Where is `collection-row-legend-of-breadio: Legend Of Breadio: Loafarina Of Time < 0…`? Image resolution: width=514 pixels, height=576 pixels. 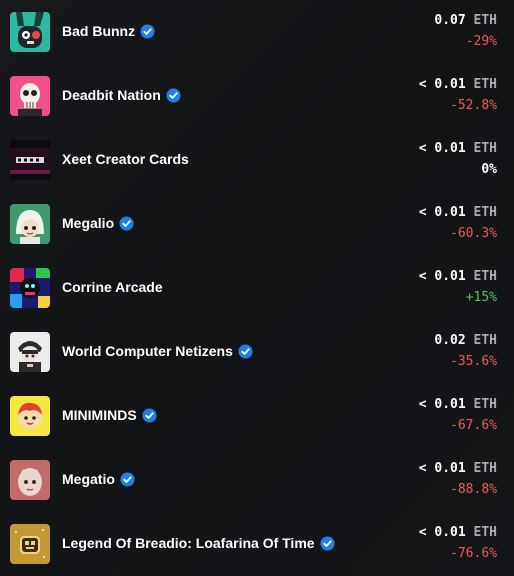
collection-row-legend-of-breadio: Legend Of Breadio: Loafarina Of Time < 0… is located at coordinates (257, 544).